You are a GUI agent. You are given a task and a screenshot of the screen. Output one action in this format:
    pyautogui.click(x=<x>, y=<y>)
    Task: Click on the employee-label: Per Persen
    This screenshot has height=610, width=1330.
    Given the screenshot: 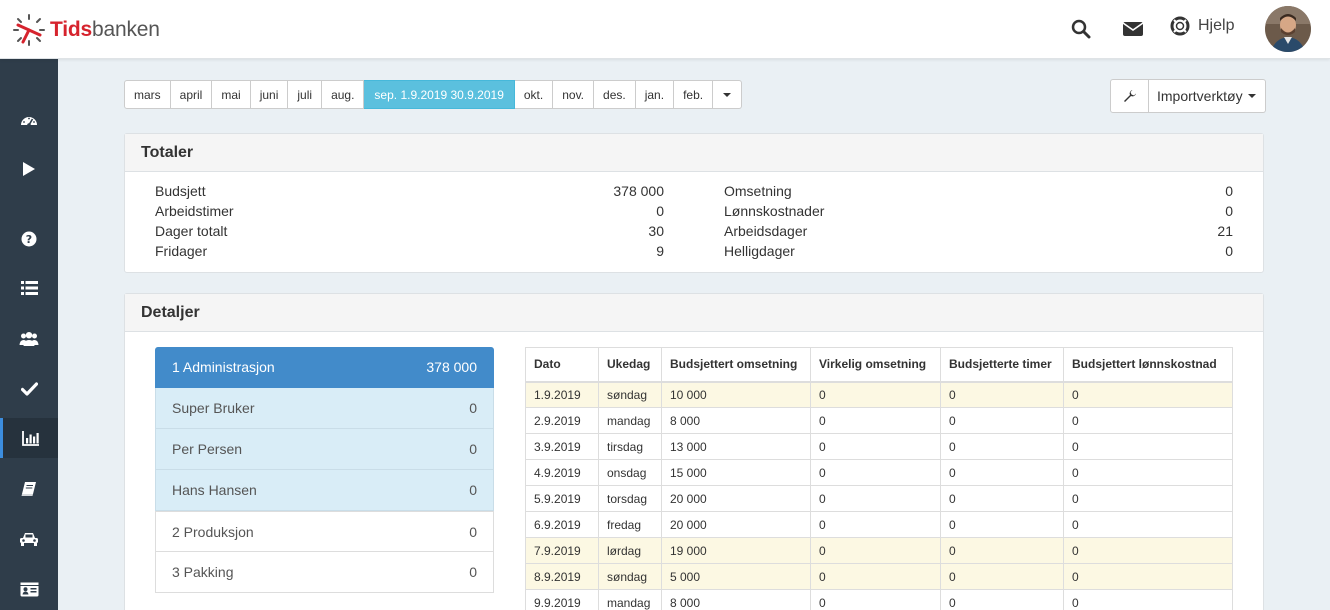 What is the action you would take?
    pyautogui.click(x=207, y=449)
    